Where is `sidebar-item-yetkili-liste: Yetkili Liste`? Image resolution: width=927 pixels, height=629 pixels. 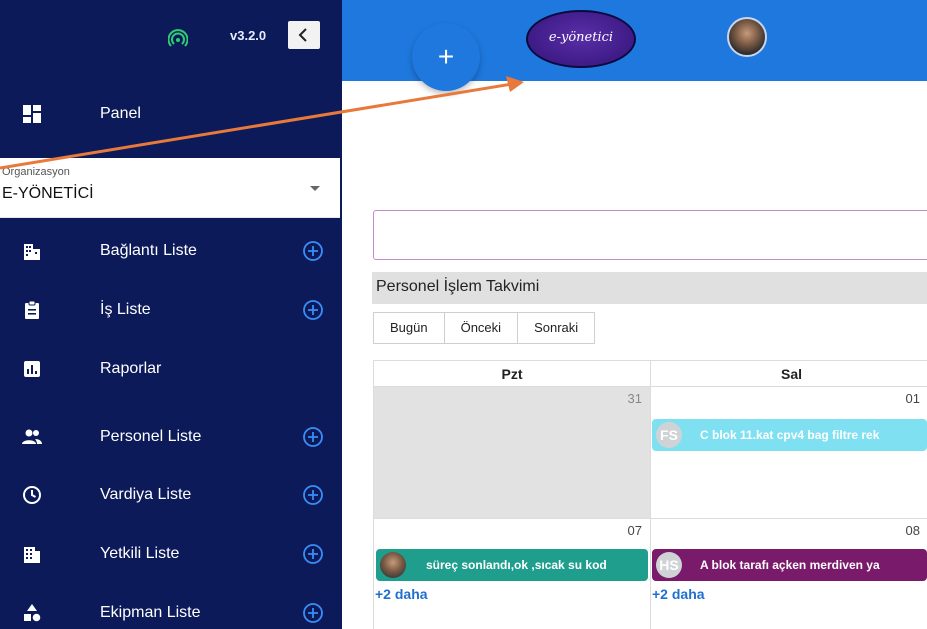
sidebar-item-yetkili-liste: Yetkili Liste is located at coordinates (171, 554).